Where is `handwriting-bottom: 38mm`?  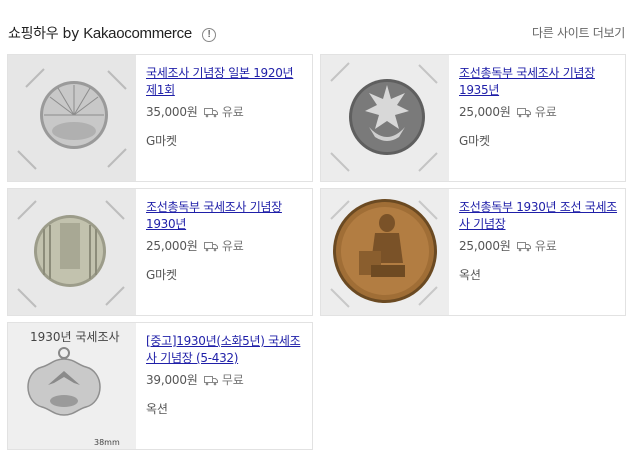
handwriting-bottom: 38mm is located at coordinates (107, 442).